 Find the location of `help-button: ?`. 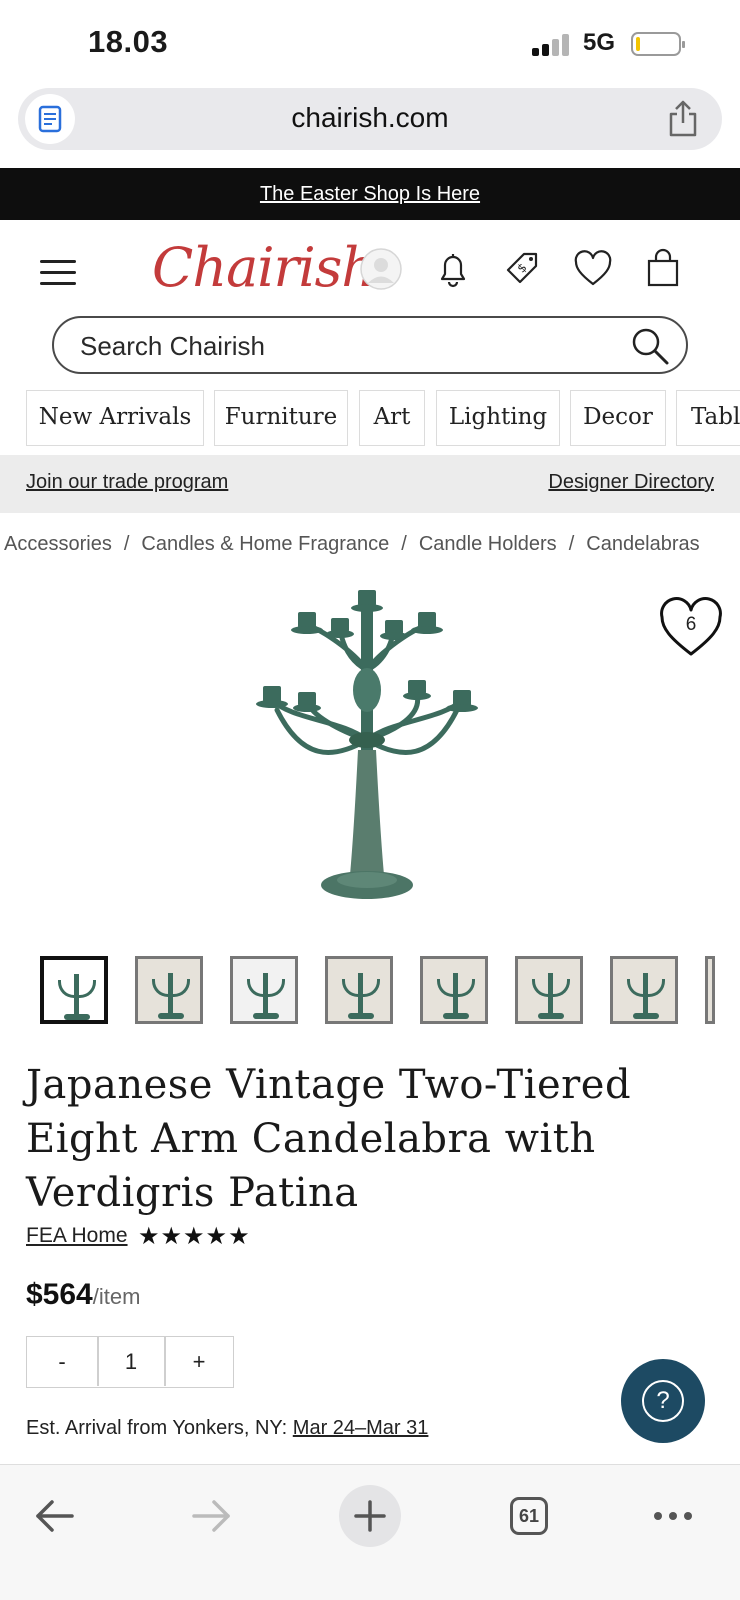

help-button: ? is located at coordinates (663, 1401).